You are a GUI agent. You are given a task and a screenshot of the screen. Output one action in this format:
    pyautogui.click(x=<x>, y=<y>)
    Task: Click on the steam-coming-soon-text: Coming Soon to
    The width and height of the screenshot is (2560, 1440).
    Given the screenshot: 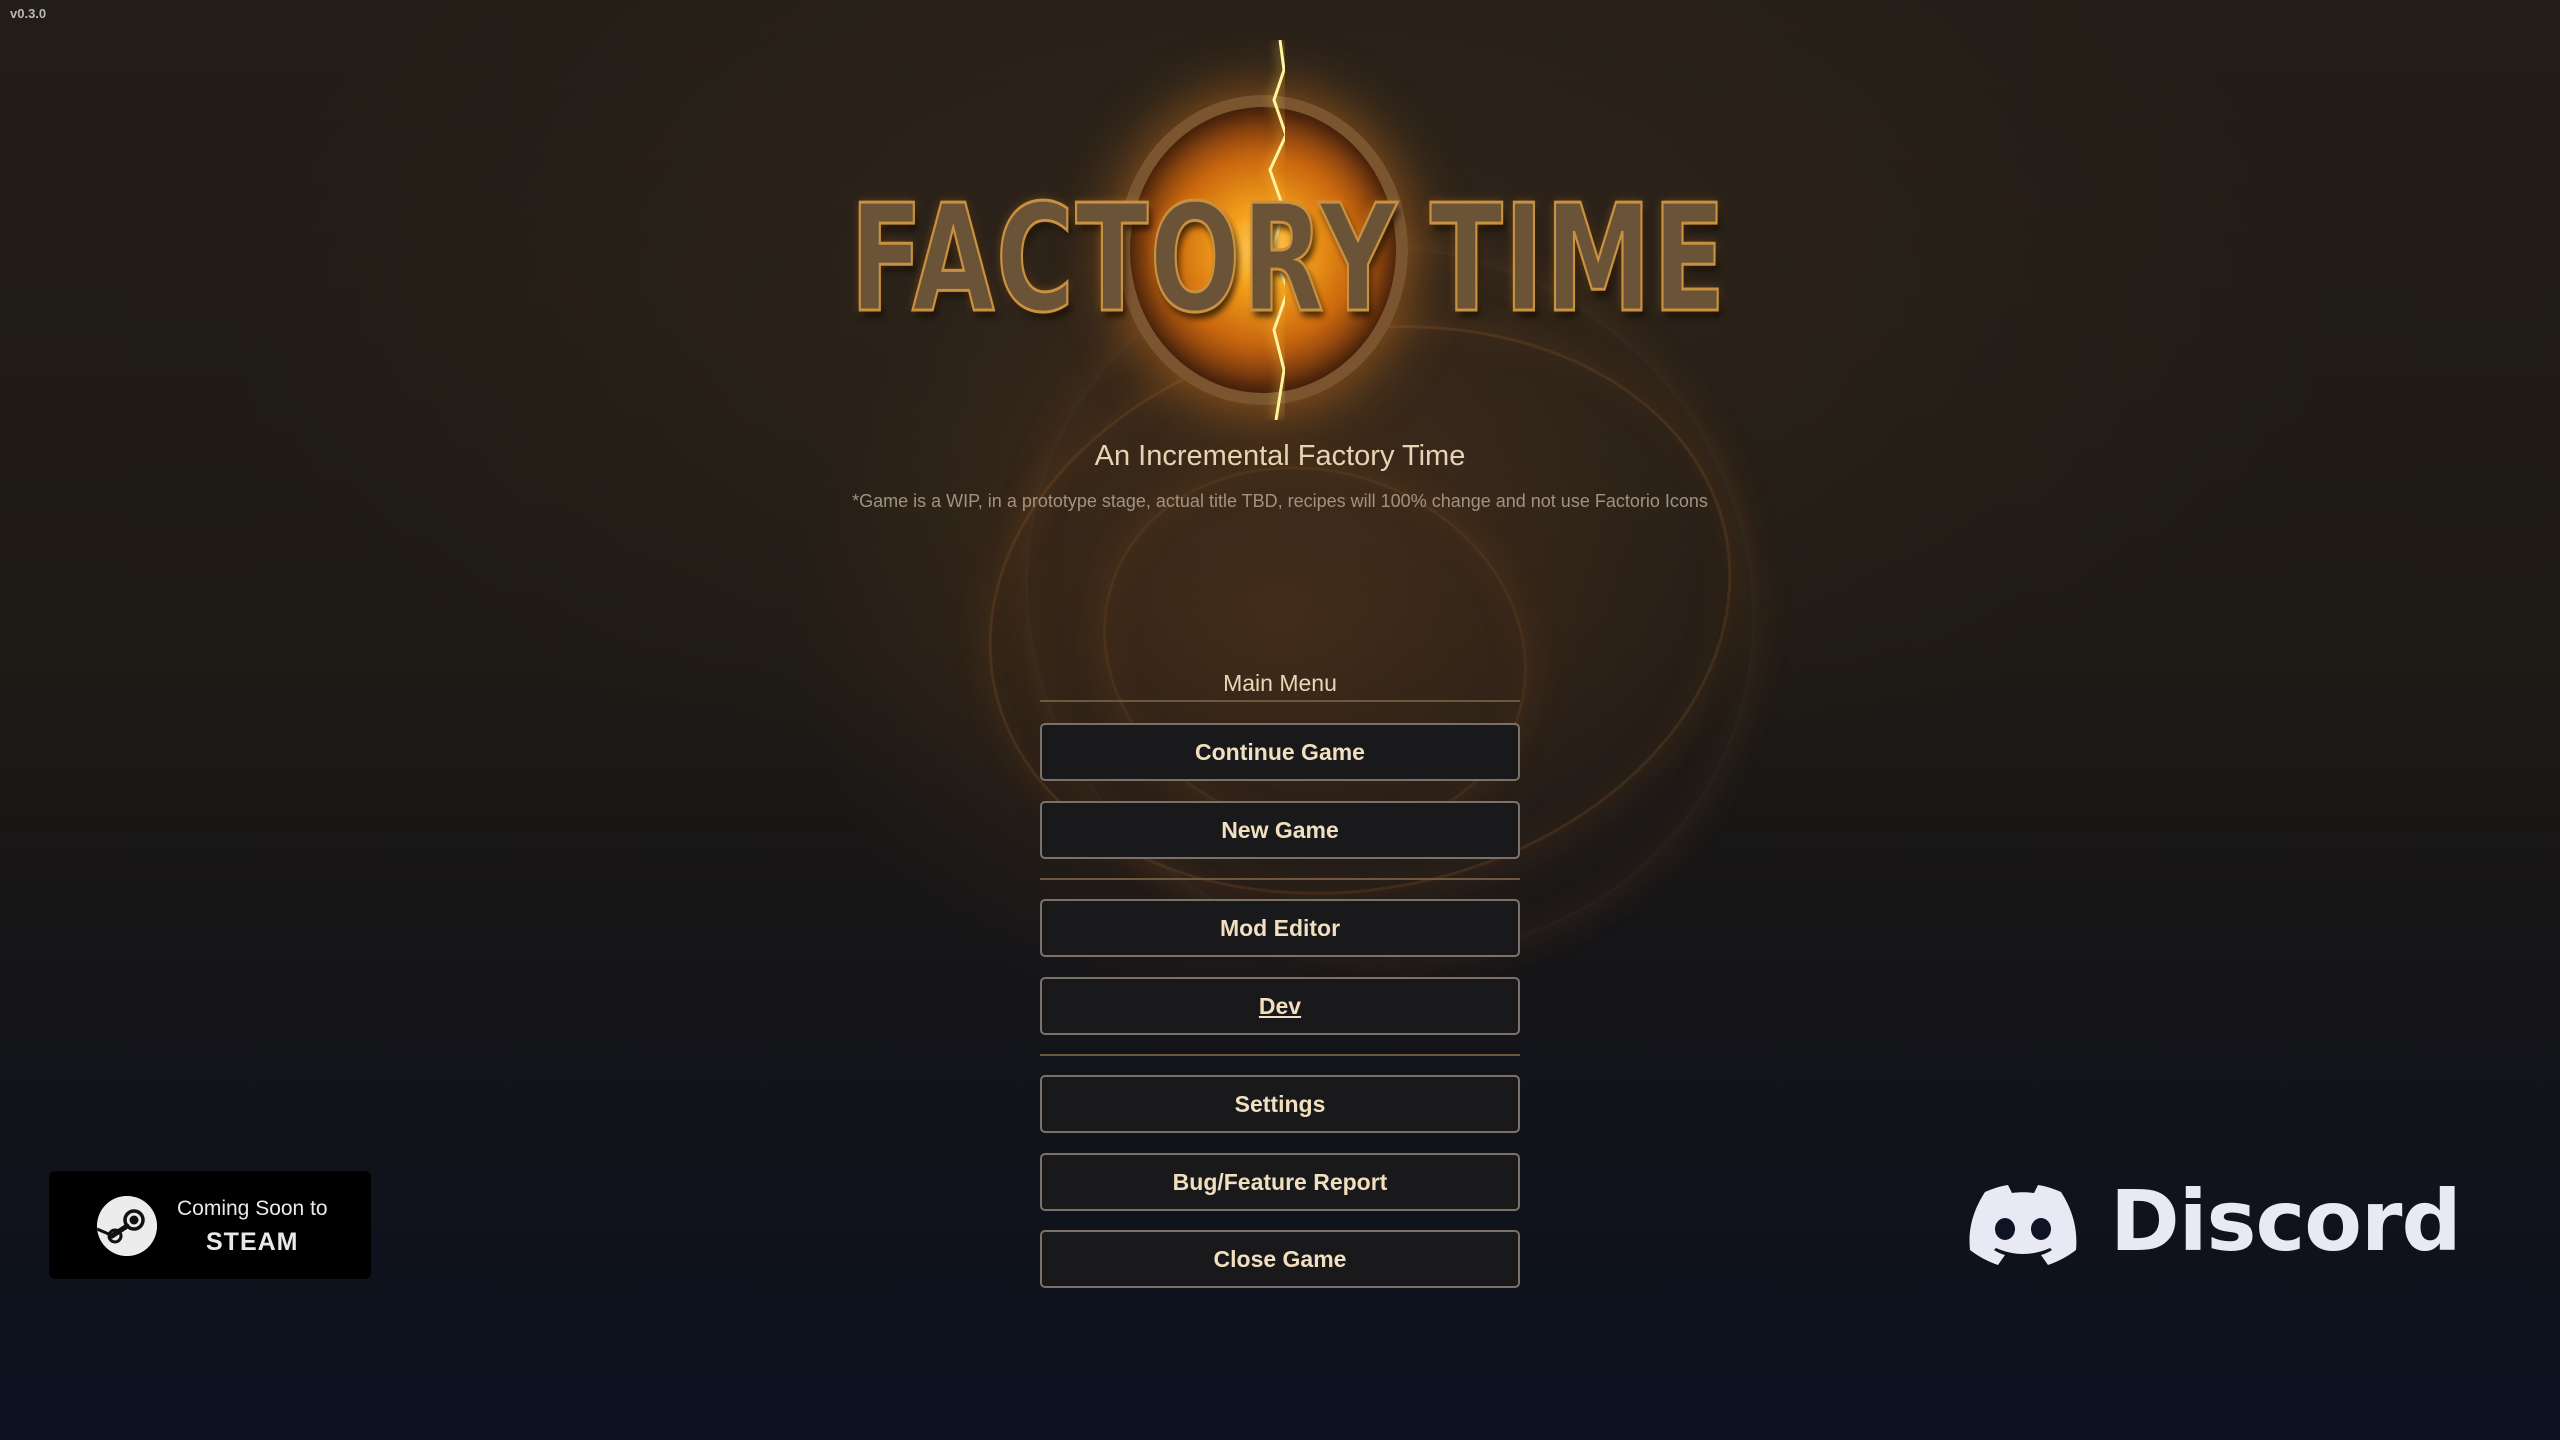 What is the action you would take?
    pyautogui.click(x=252, y=1208)
    